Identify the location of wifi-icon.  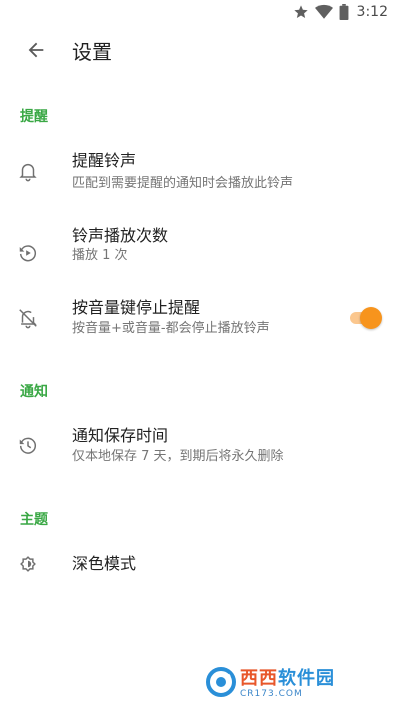
(323, 12).